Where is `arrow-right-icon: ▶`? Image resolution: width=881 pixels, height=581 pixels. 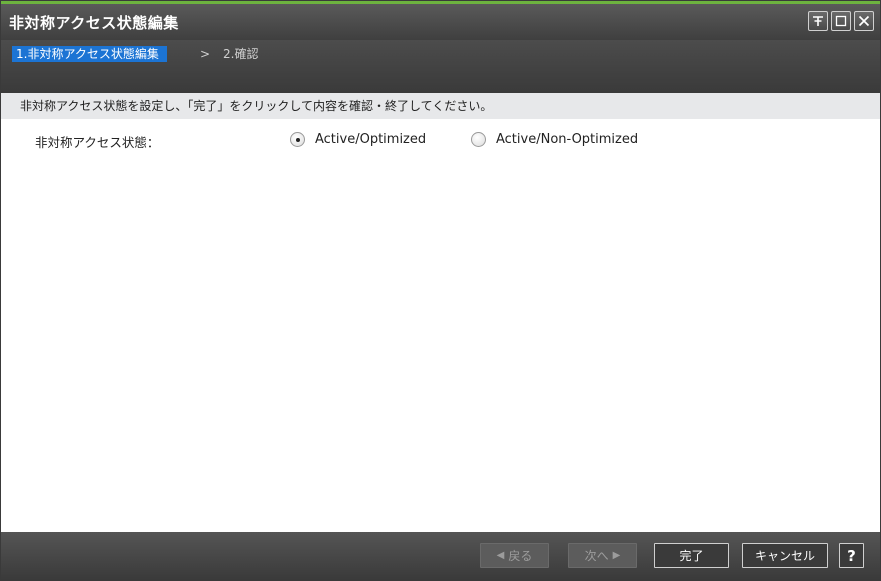
arrow-right-icon: ▶ is located at coordinates (616, 555).